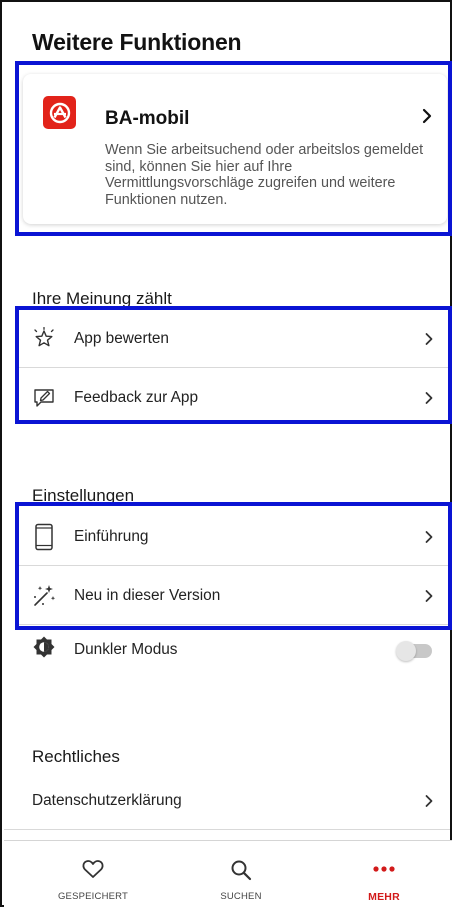 The height and width of the screenshot is (907, 452). Describe the element at coordinates (126, 649) in the screenshot. I see `dunkler-modus-label: Dunkler Modus` at that location.